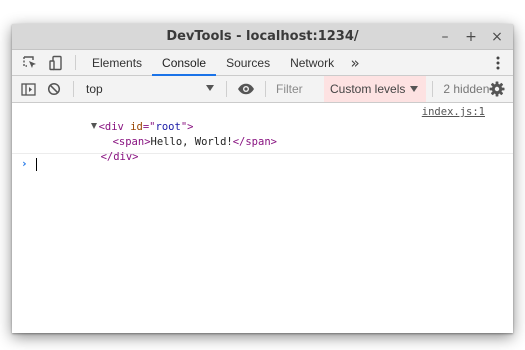 This screenshot has width=525, height=350. I want to click on more-tabs-button: », so click(355, 62).